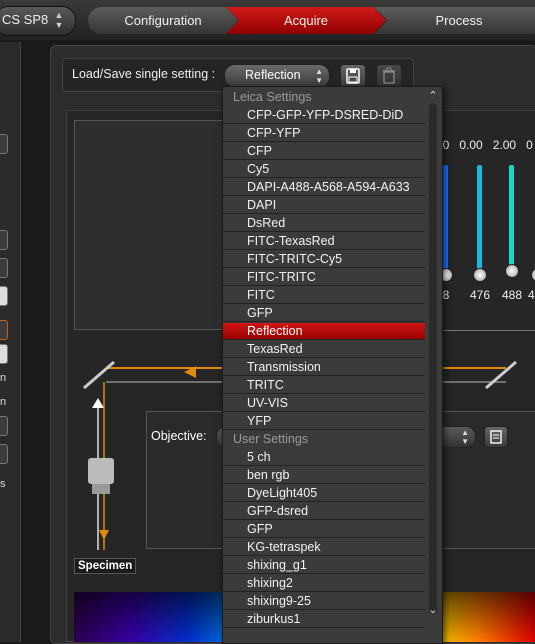  I want to click on dropdown-item: CFP, so click(324, 151).